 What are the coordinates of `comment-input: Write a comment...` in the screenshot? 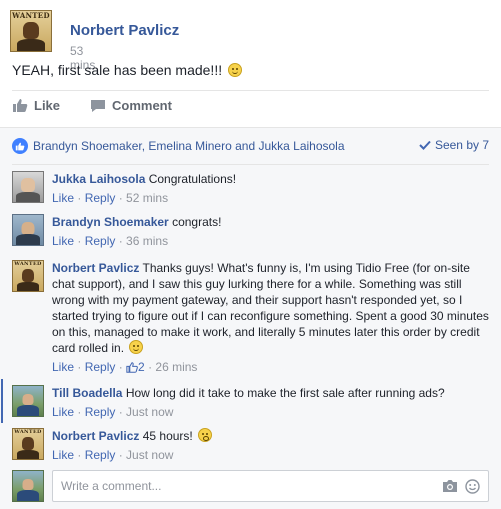 It's located at (270, 486).